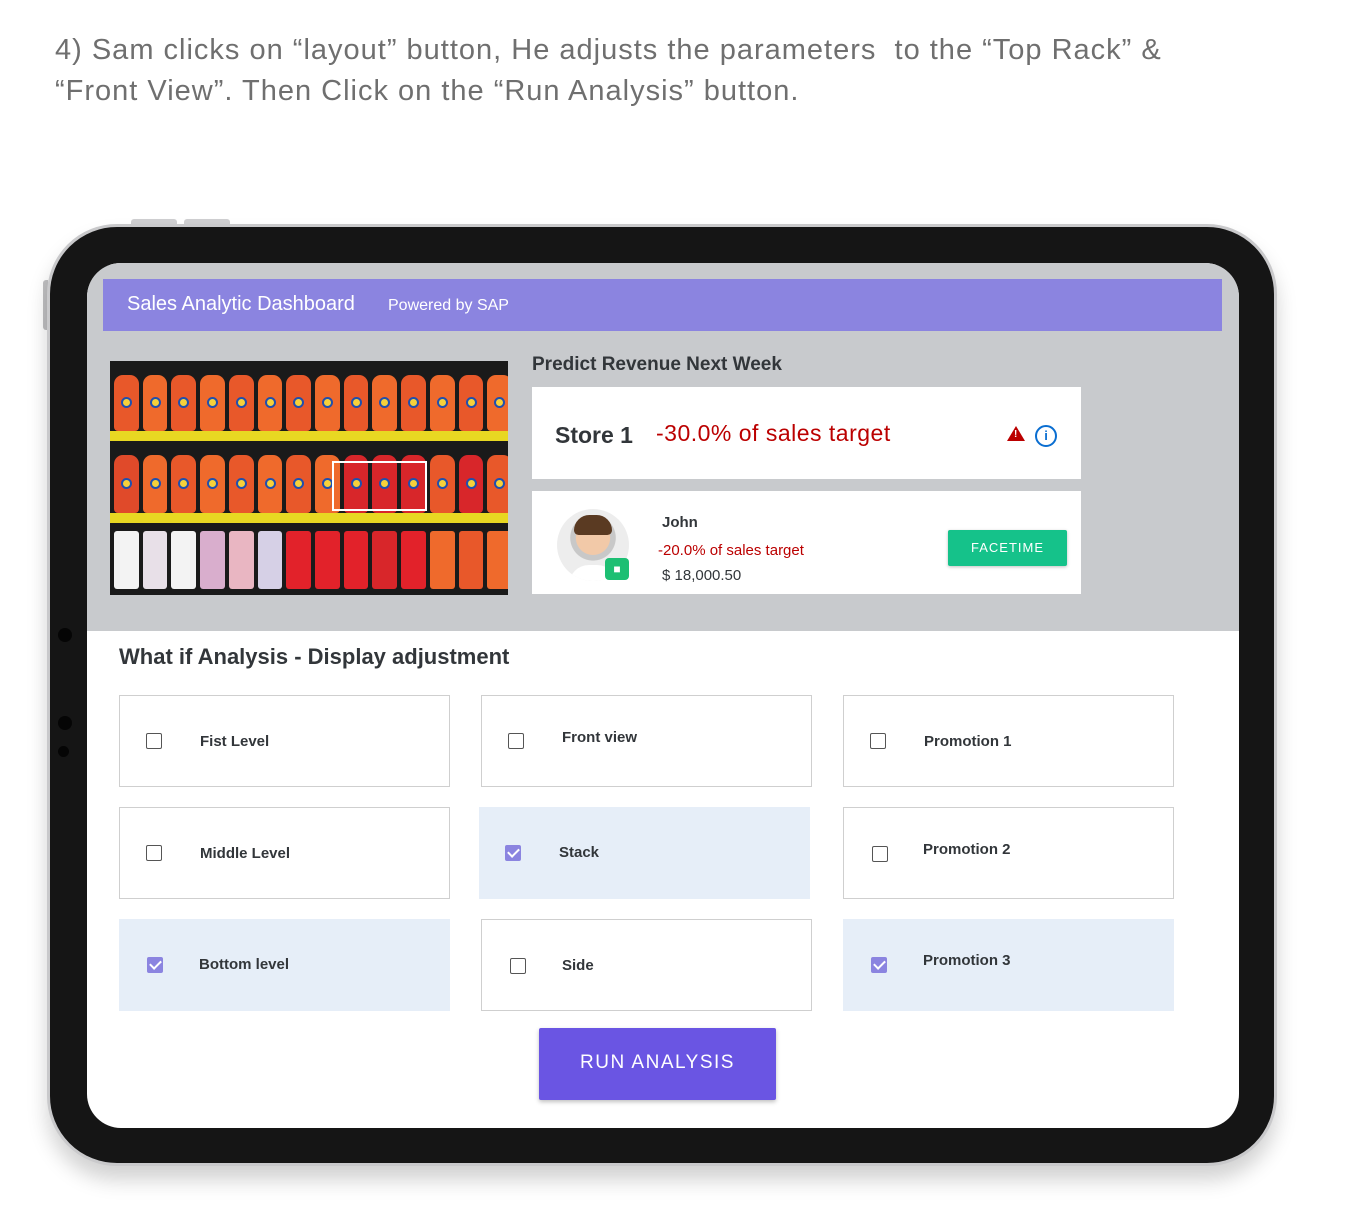 Image resolution: width=1367 pixels, height=1212 pixels. I want to click on analysis-heading: What if Analysis - Display adjustment, so click(314, 656).